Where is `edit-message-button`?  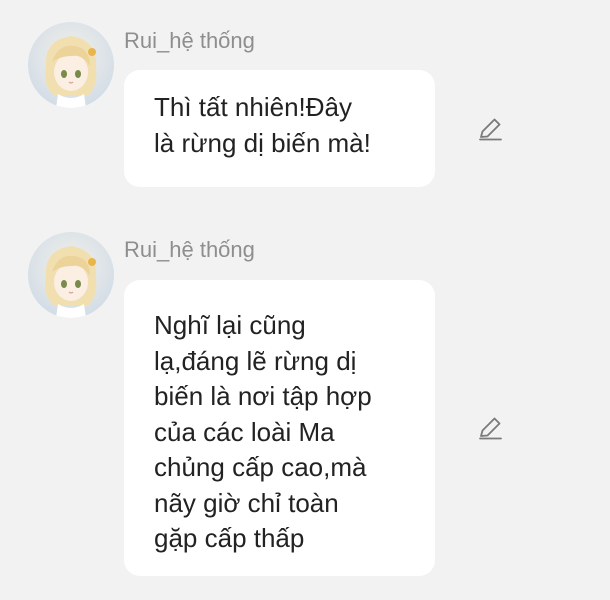 edit-message-button is located at coordinates (490, 428).